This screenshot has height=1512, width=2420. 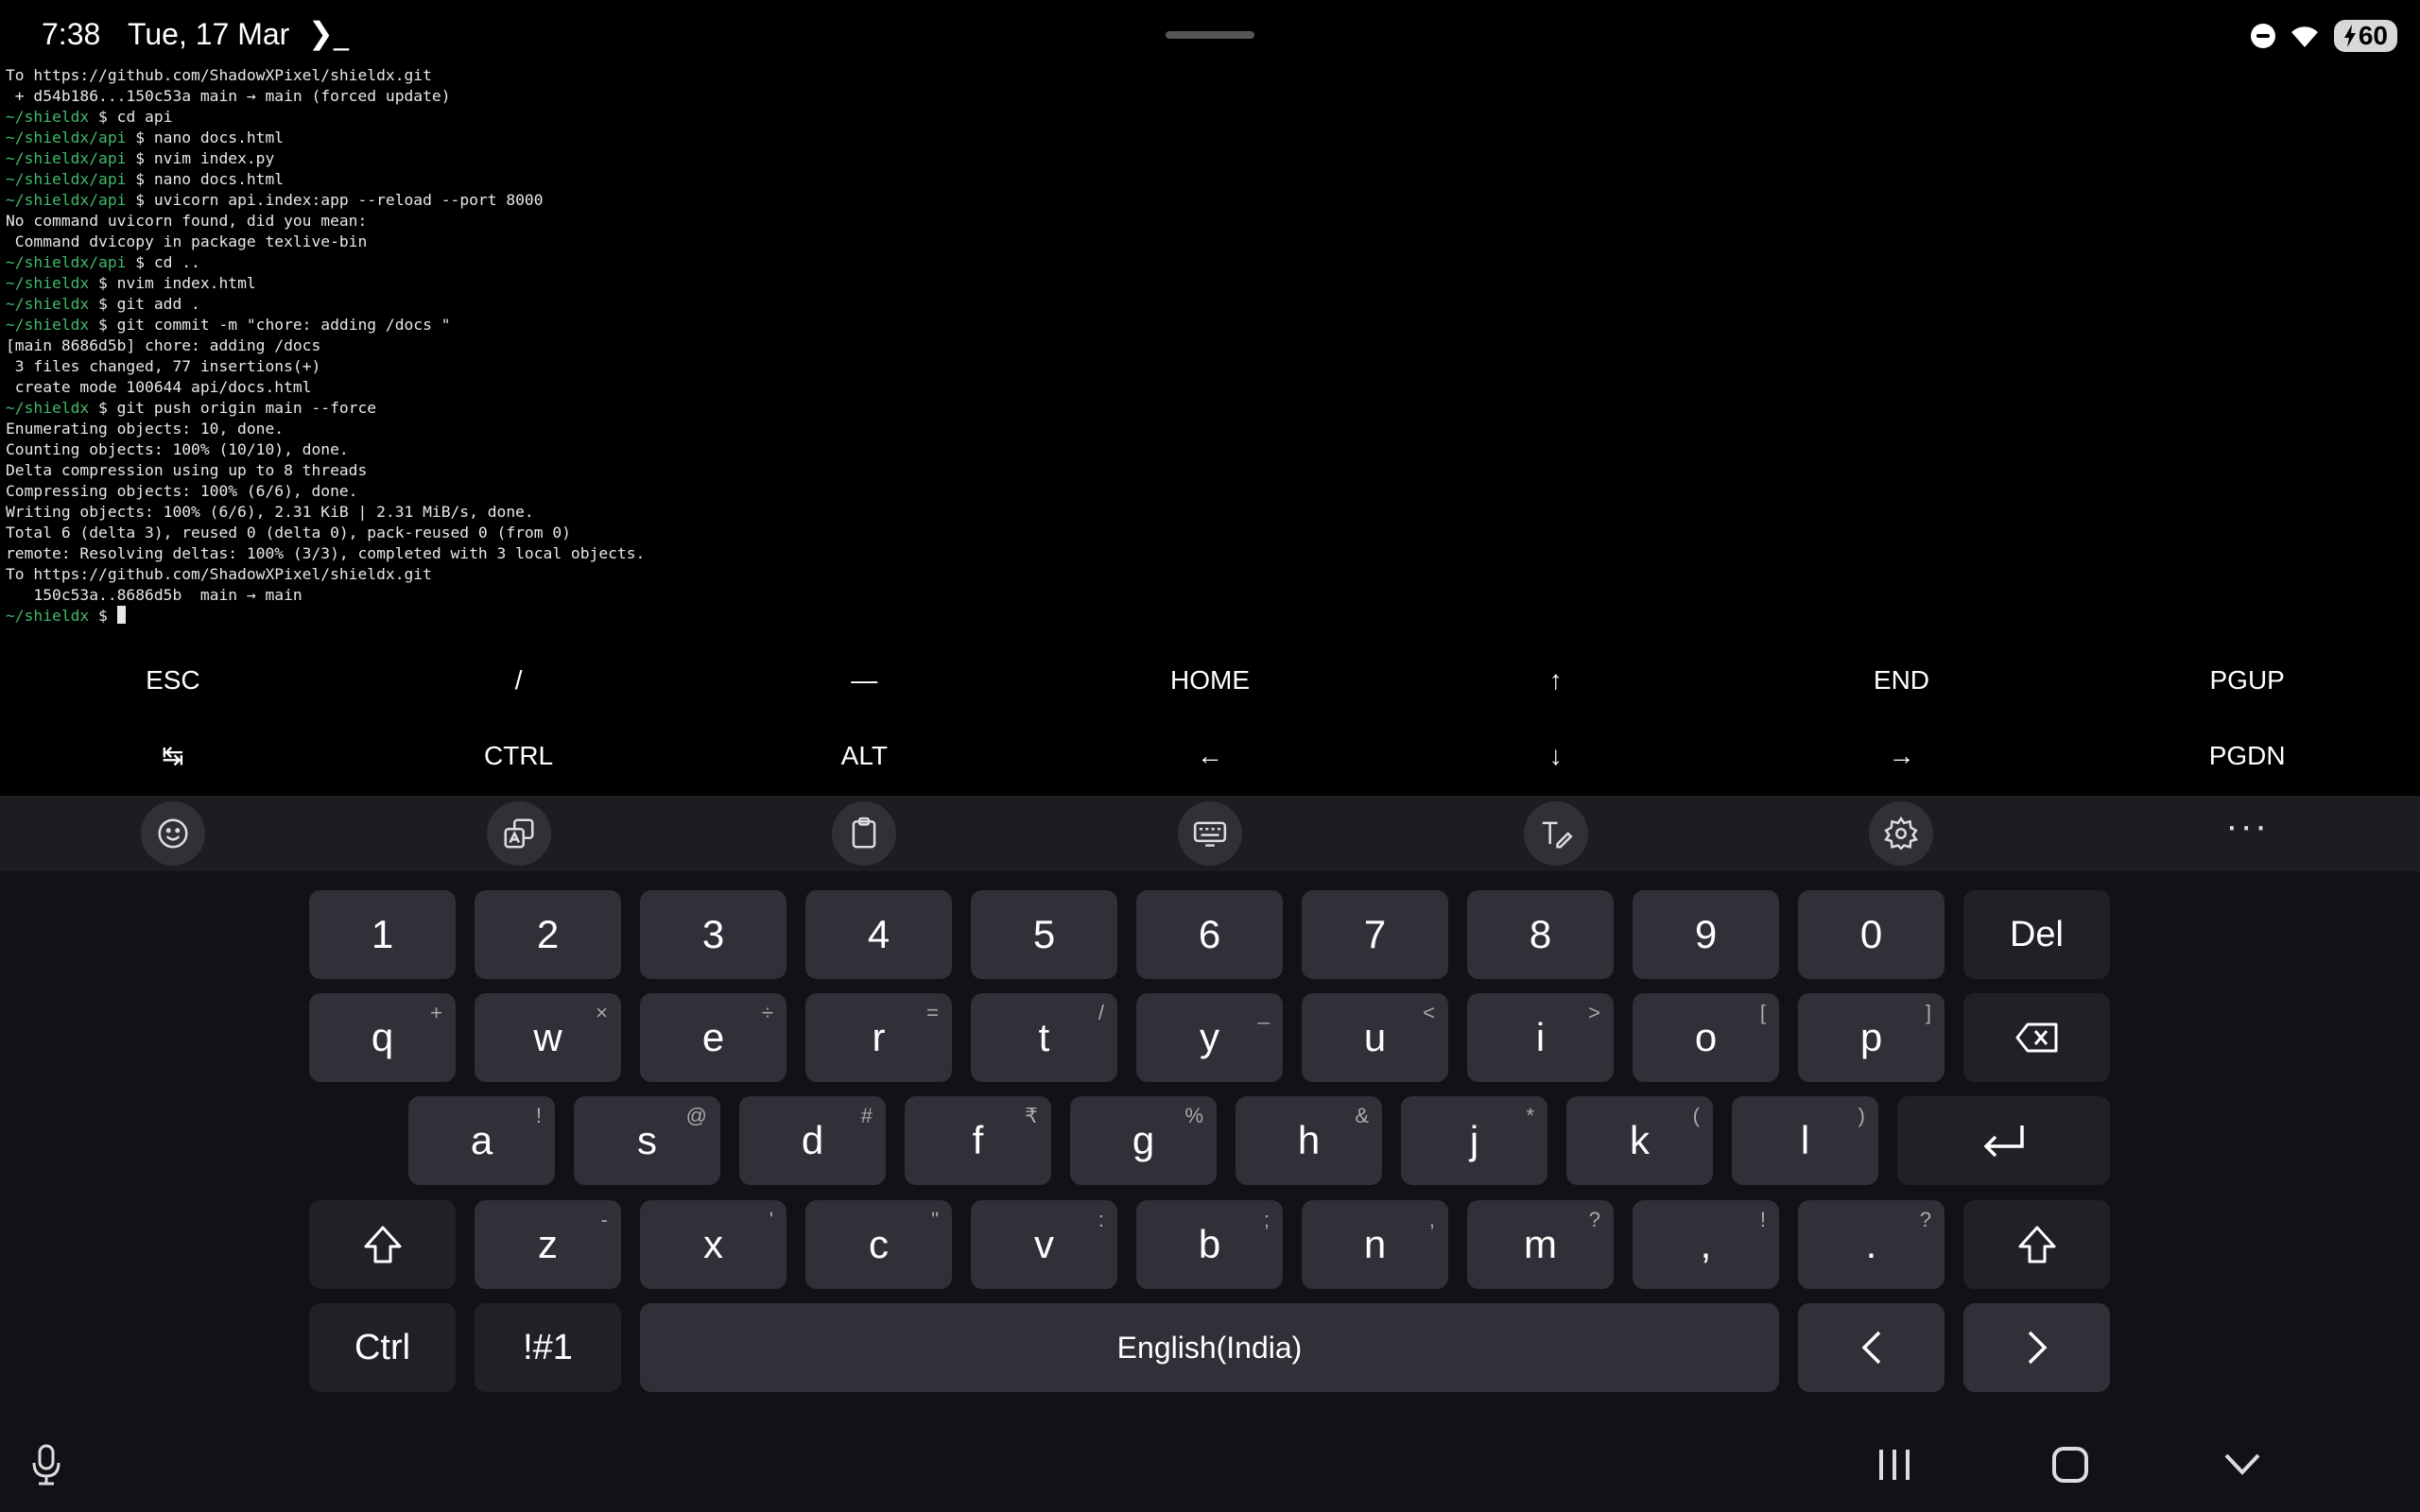 I want to click on key-label: 8, so click(x=1540, y=934).